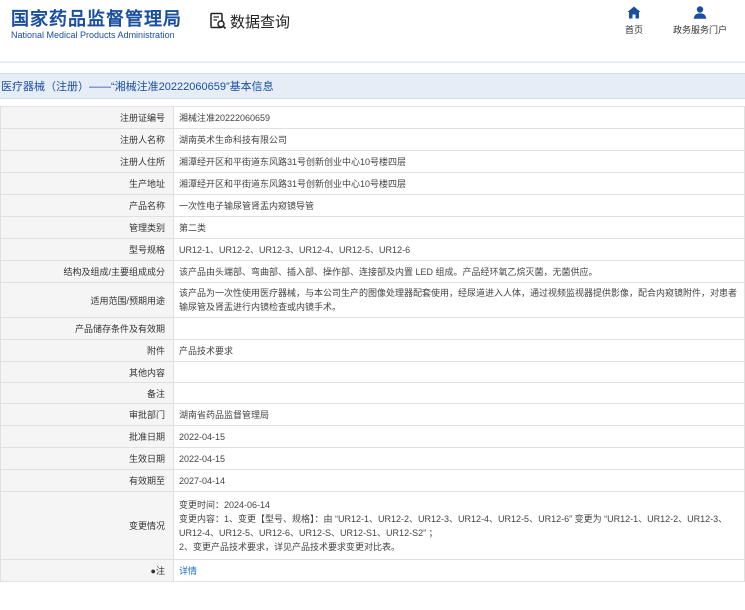 The image size is (745, 610). I want to click on data-query-heading: 数据查询, so click(249, 21).